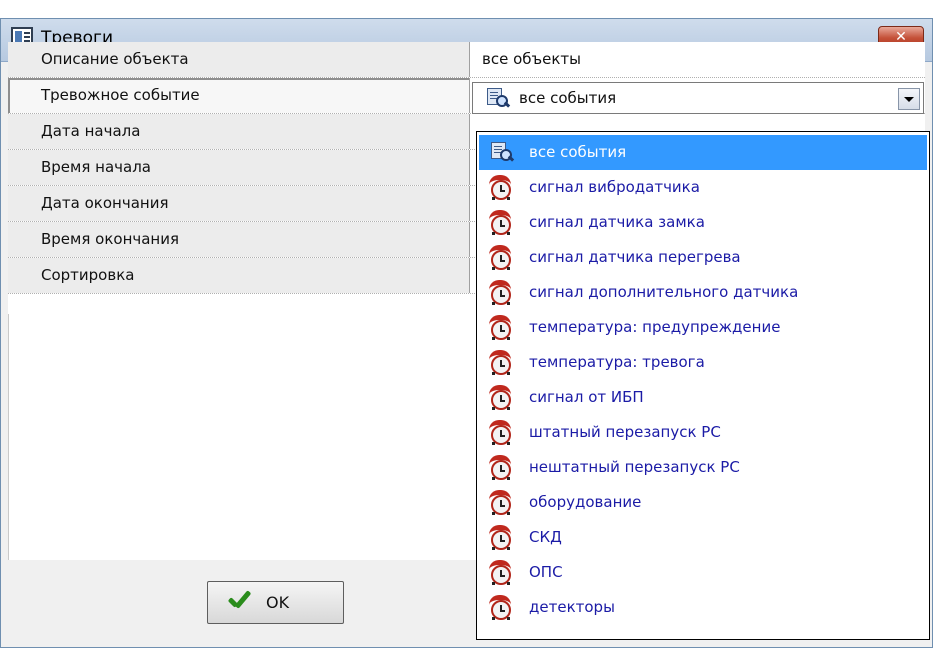 The height and width of the screenshot is (648, 933). I want to click on option-abnormal-restart: нештатный перезапуск PC, so click(703, 467).